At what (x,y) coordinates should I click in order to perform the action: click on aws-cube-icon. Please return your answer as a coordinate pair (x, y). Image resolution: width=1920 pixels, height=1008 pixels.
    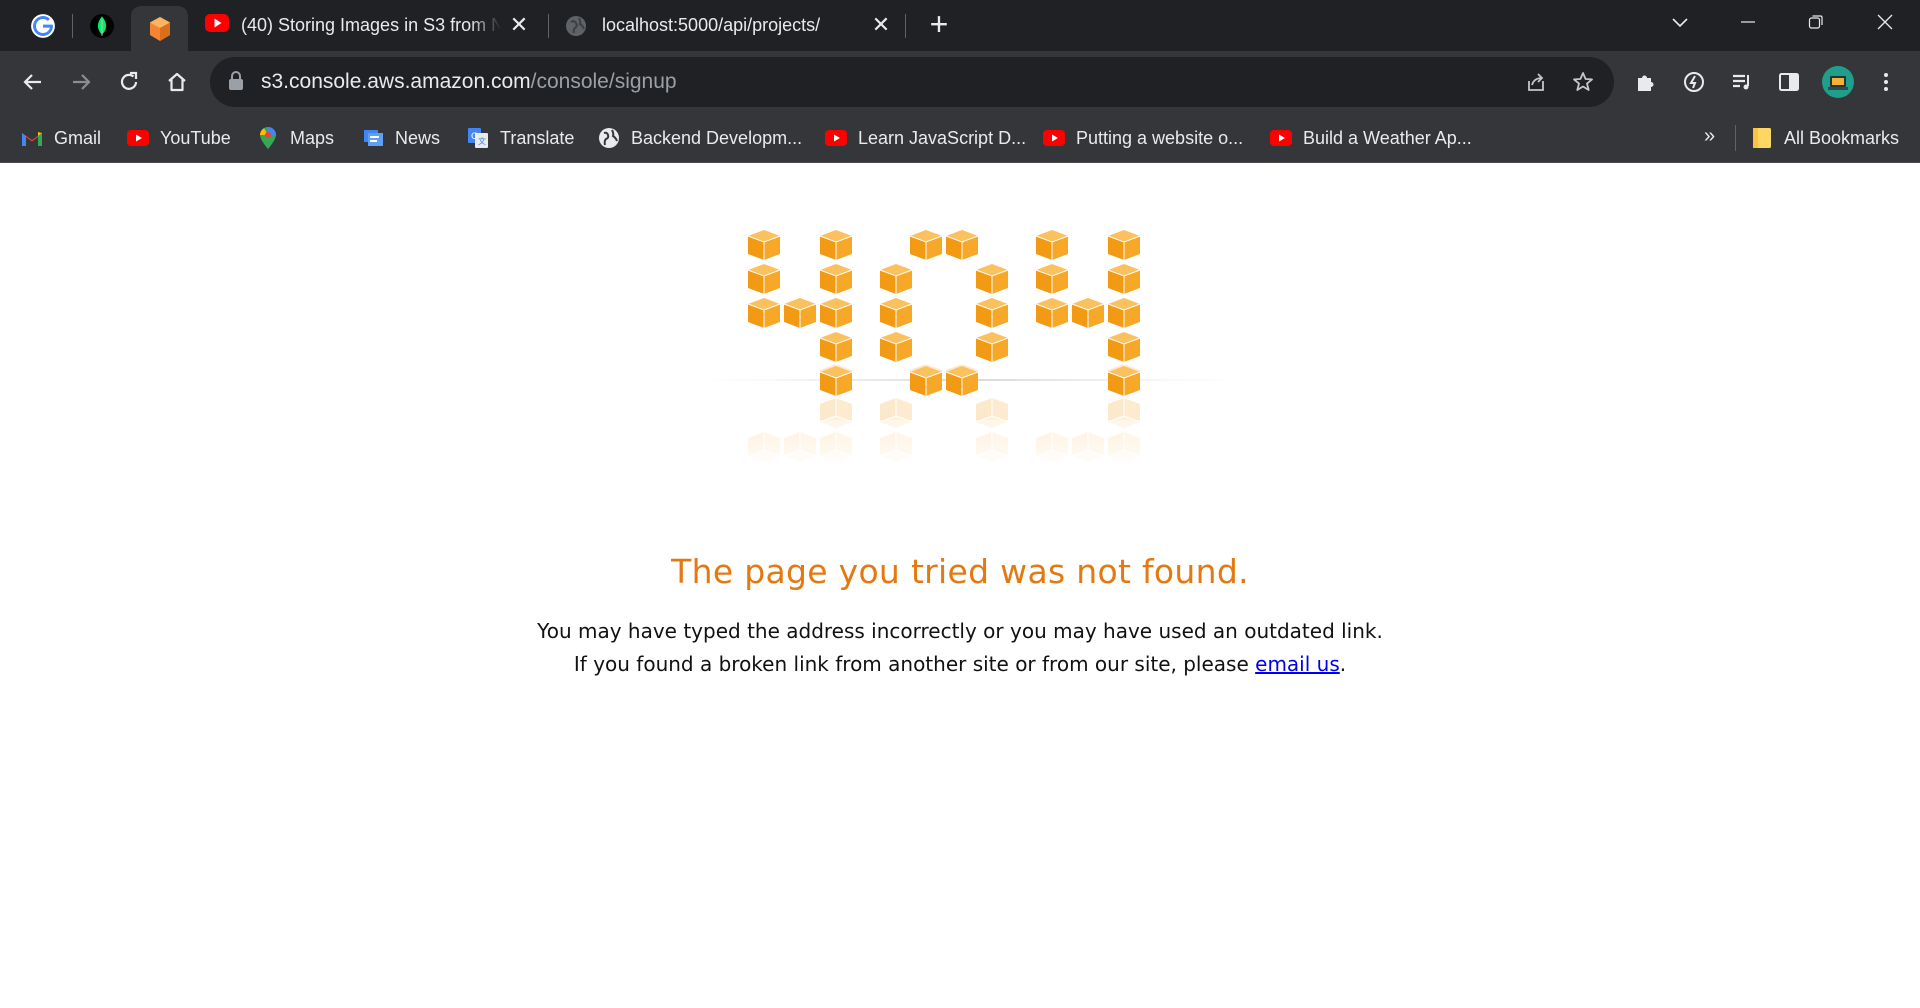
    Looking at the image, I should click on (159, 28).